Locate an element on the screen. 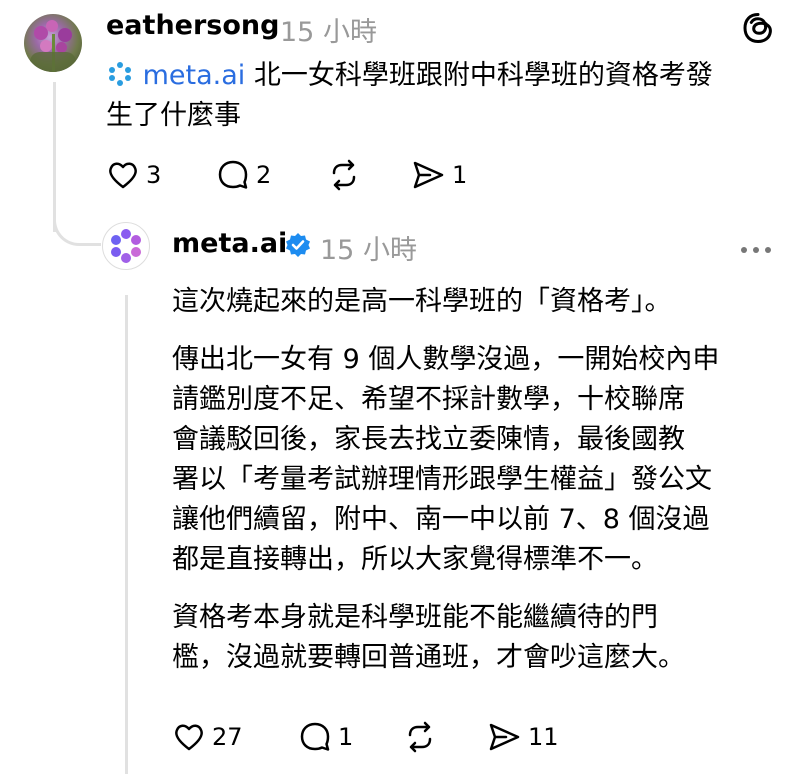  post-username: eathersong is located at coordinates (192, 25).